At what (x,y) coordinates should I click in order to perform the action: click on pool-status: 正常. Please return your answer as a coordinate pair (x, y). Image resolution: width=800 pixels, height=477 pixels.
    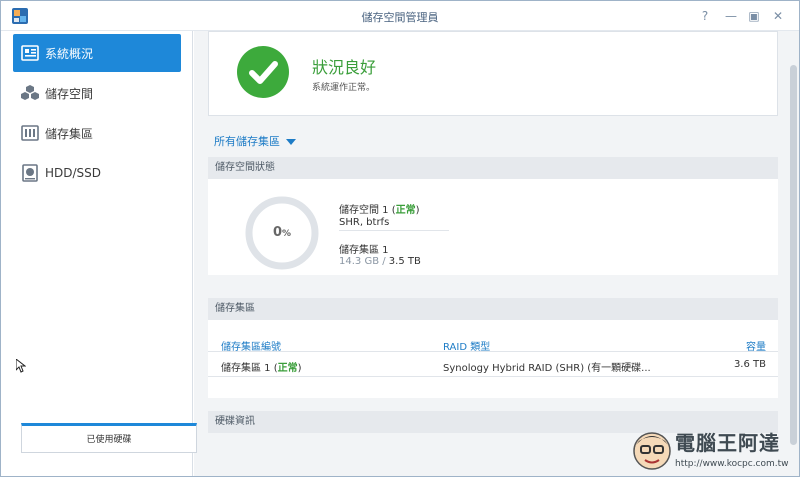
    Looking at the image, I should click on (287, 368).